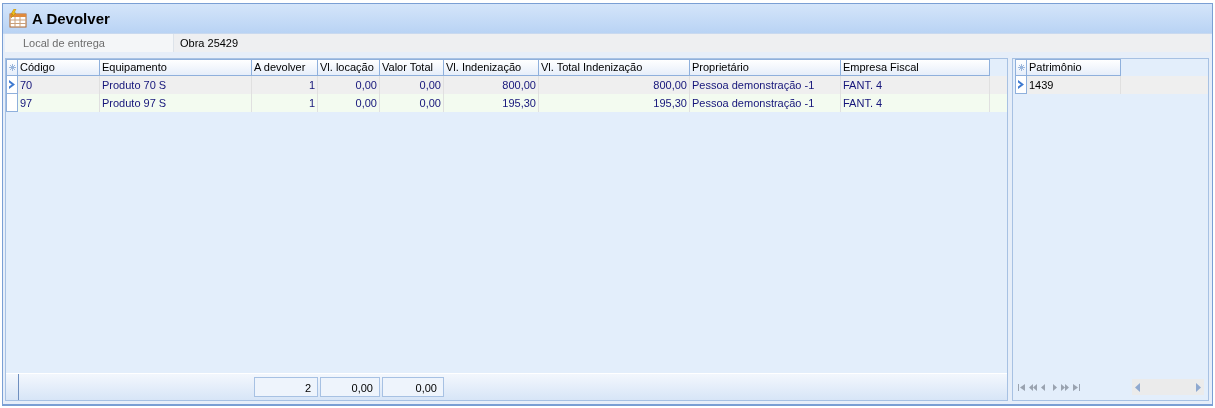 The height and width of the screenshot is (408, 1215). What do you see at coordinates (18, 18) in the screenshot?
I see `table-icon` at bounding box center [18, 18].